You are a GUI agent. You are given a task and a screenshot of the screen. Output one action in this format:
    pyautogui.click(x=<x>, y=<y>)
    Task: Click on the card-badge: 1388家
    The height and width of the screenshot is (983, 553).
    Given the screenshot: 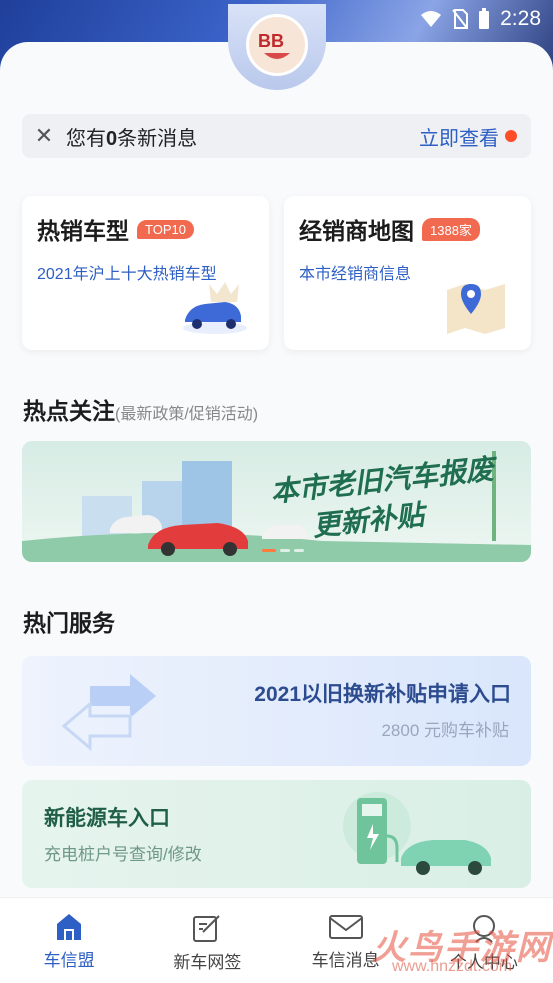 What is the action you would take?
    pyautogui.click(x=451, y=229)
    